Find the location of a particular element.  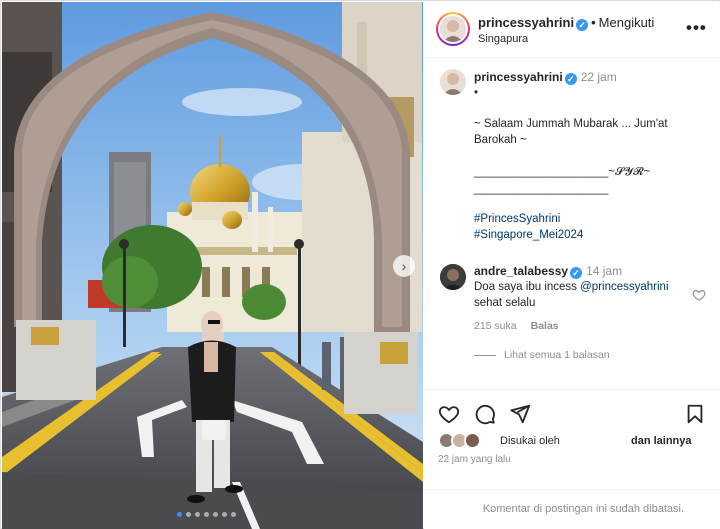

comment-username: andre_talabessy is located at coordinates (521, 271).